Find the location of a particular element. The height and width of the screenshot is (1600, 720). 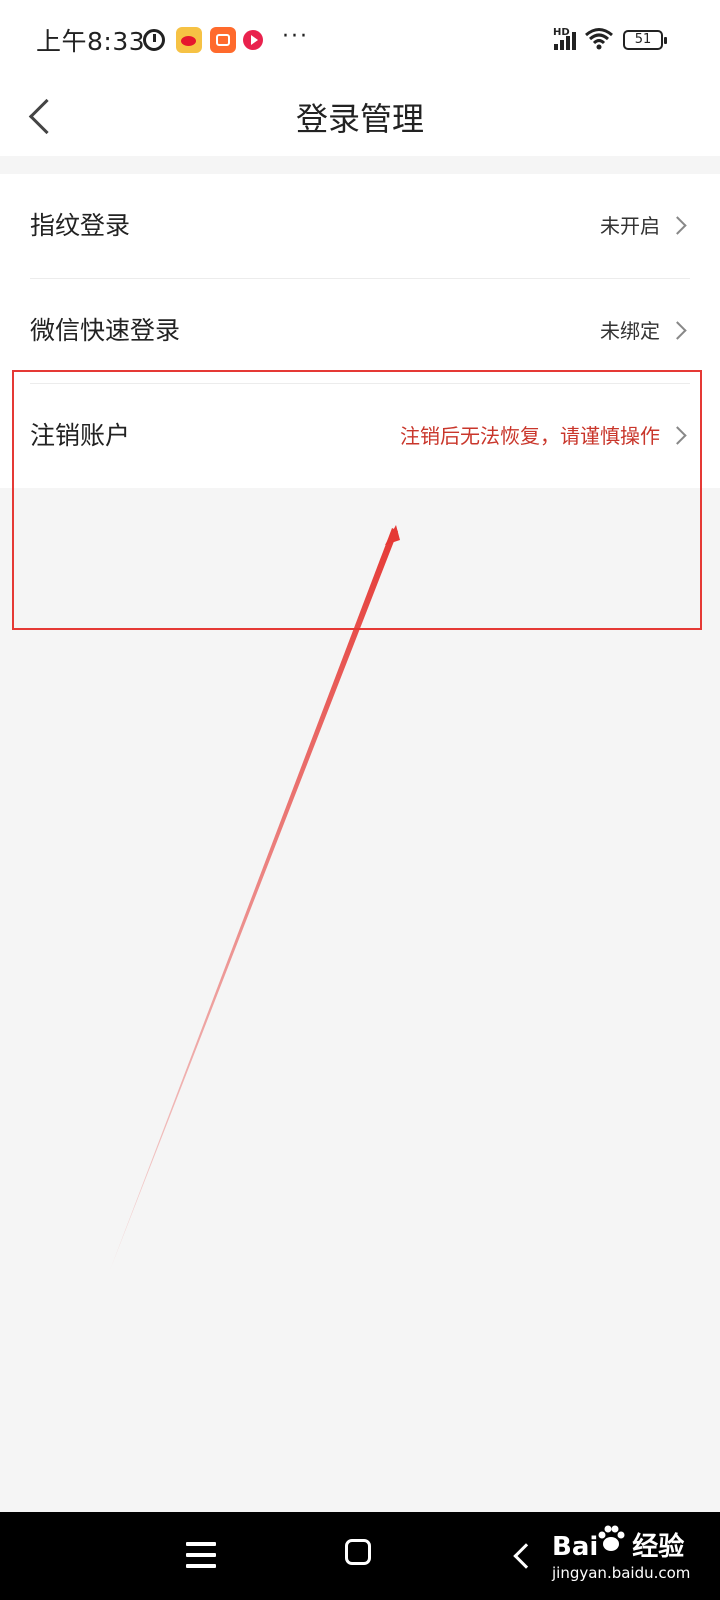

recent-apps-button is located at coordinates (201, 1555).